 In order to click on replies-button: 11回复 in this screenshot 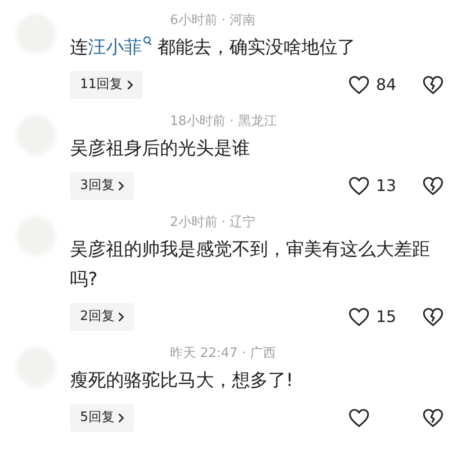, I will do `click(106, 85)`.